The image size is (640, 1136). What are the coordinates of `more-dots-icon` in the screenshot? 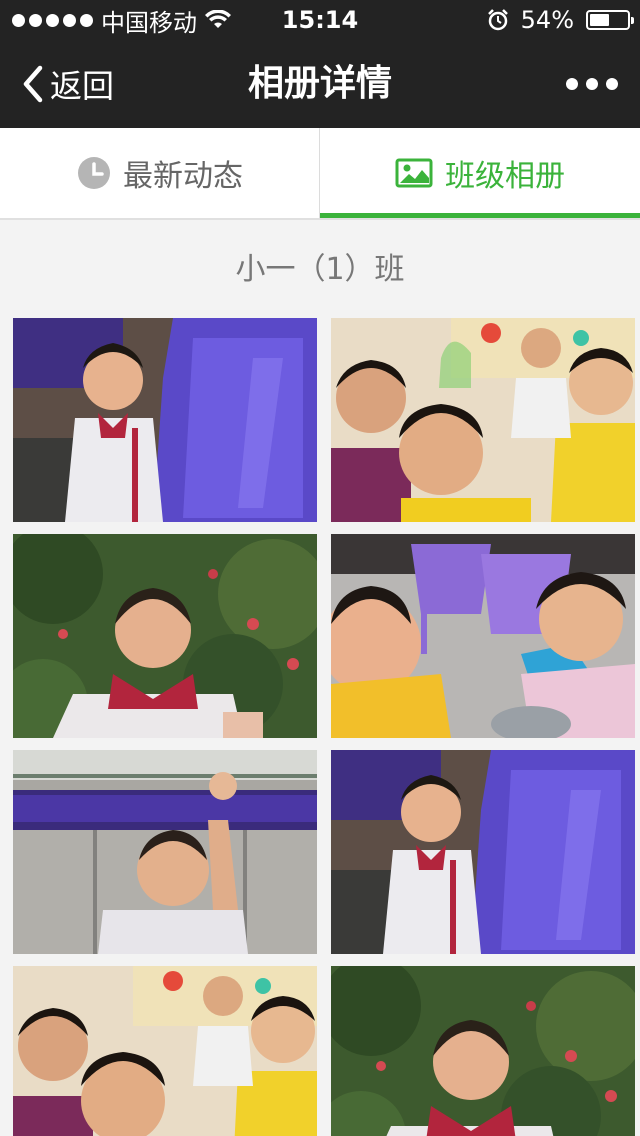 It's located at (572, 84).